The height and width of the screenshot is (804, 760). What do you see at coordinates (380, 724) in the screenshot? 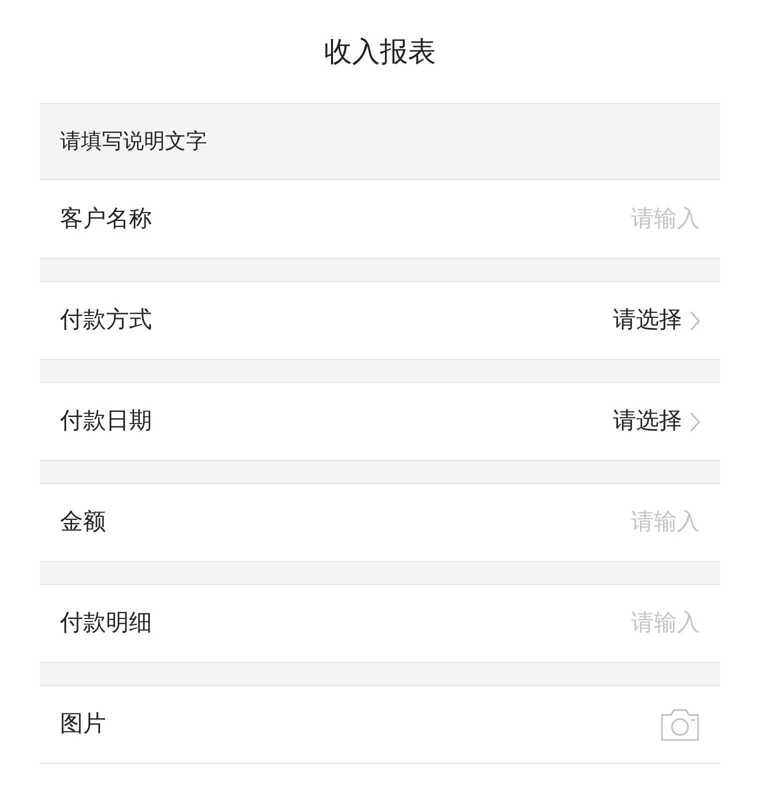
I see `form-row: 图片` at bounding box center [380, 724].